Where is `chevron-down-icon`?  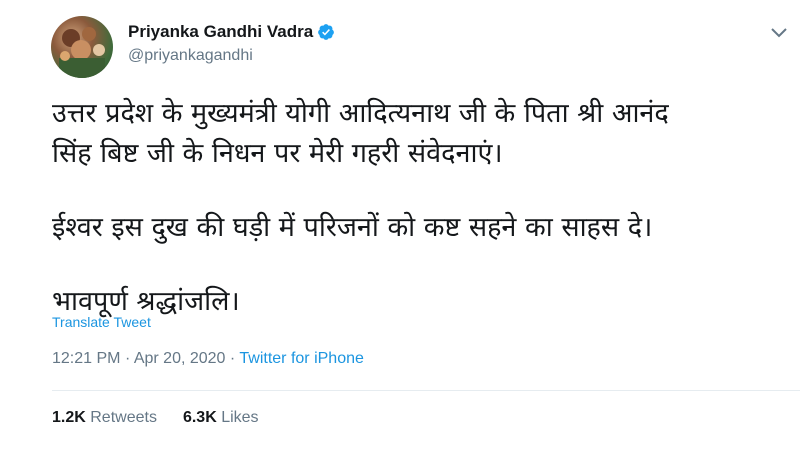 chevron-down-icon is located at coordinates (779, 32).